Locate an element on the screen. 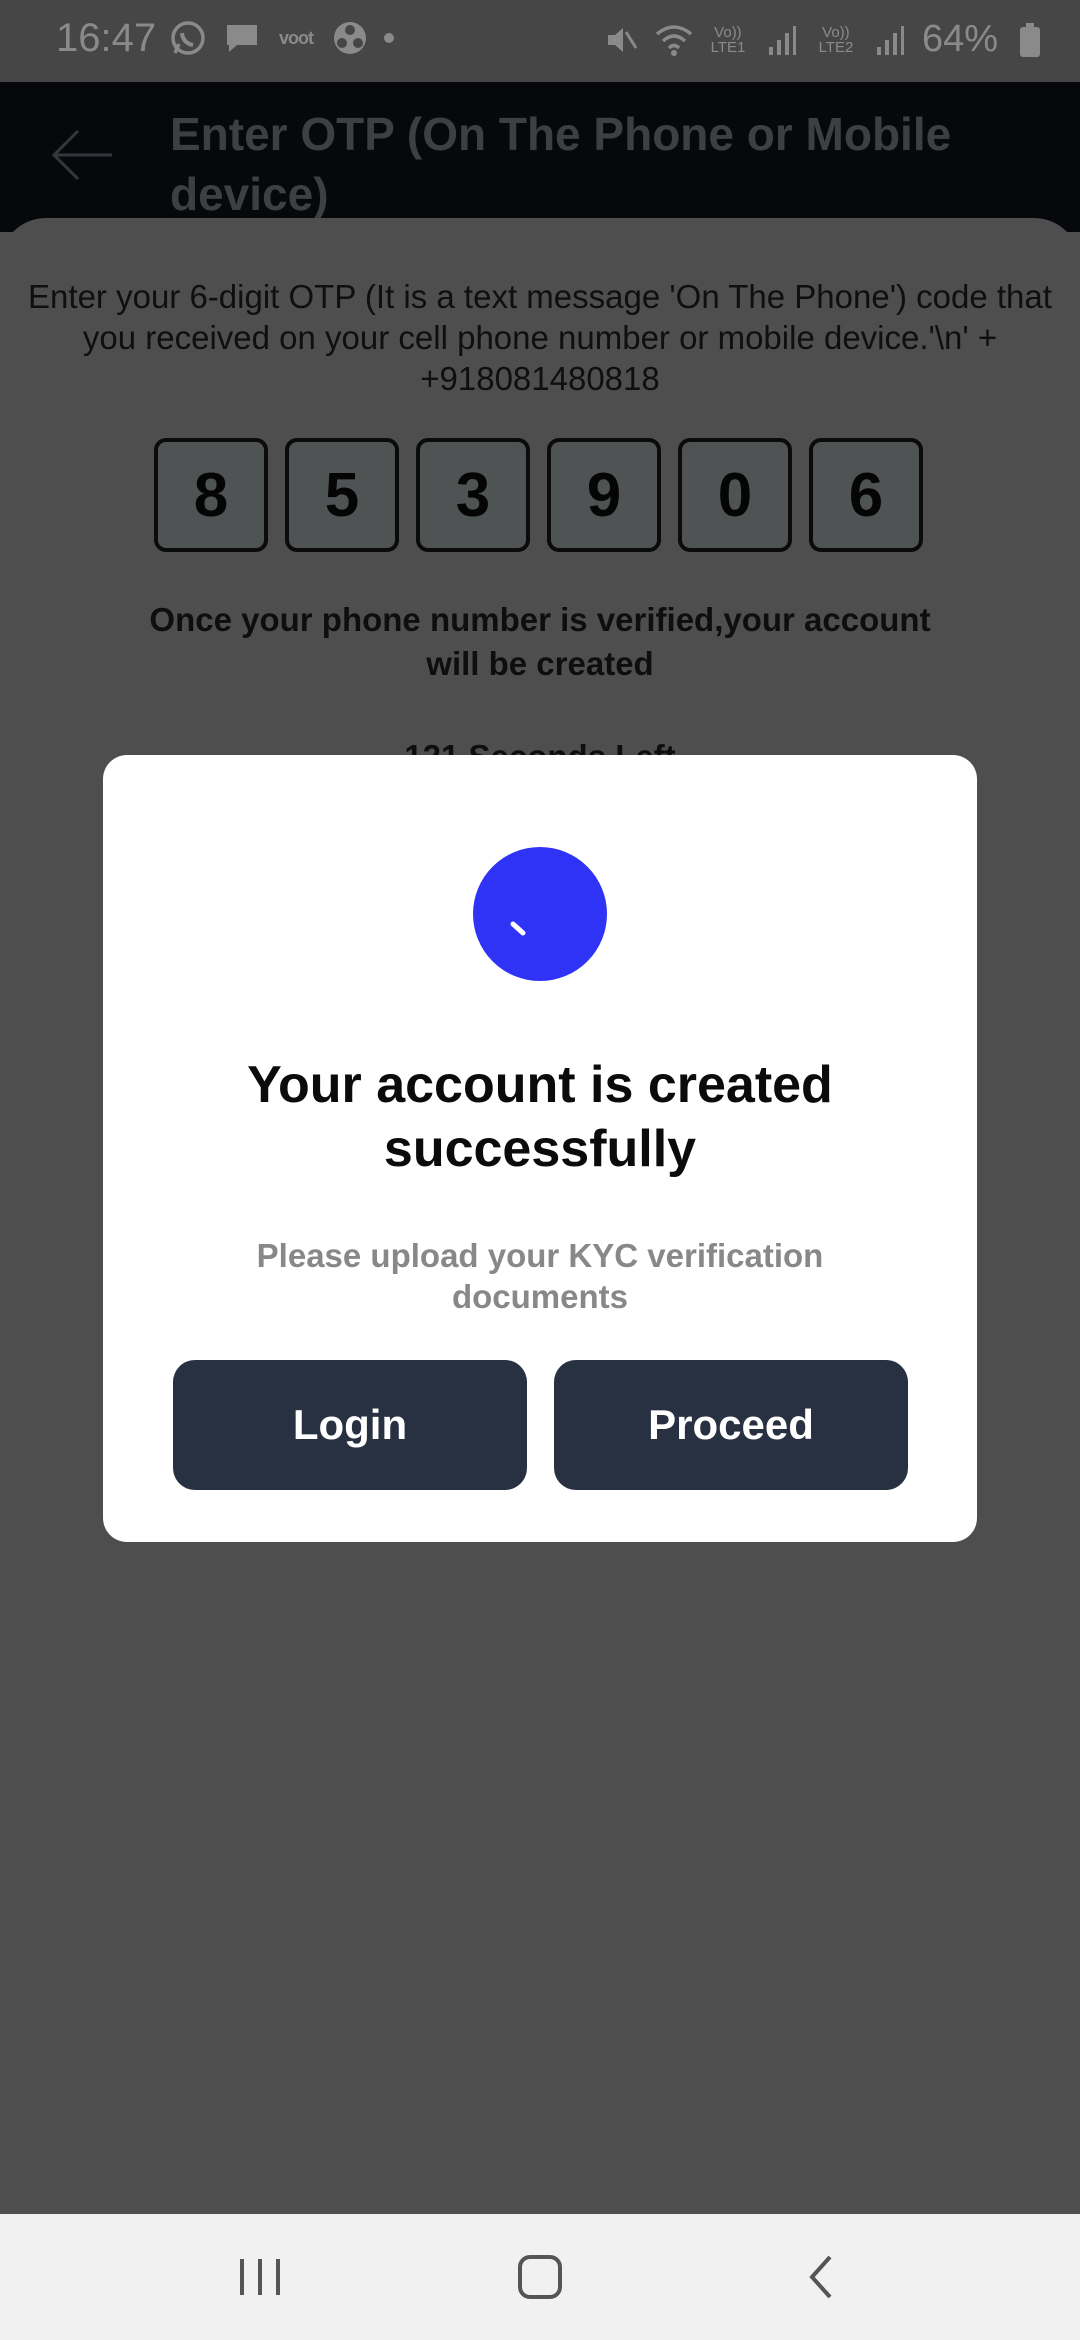 The height and width of the screenshot is (2340, 1080). proceed-button: Proceed is located at coordinates (731, 1425).